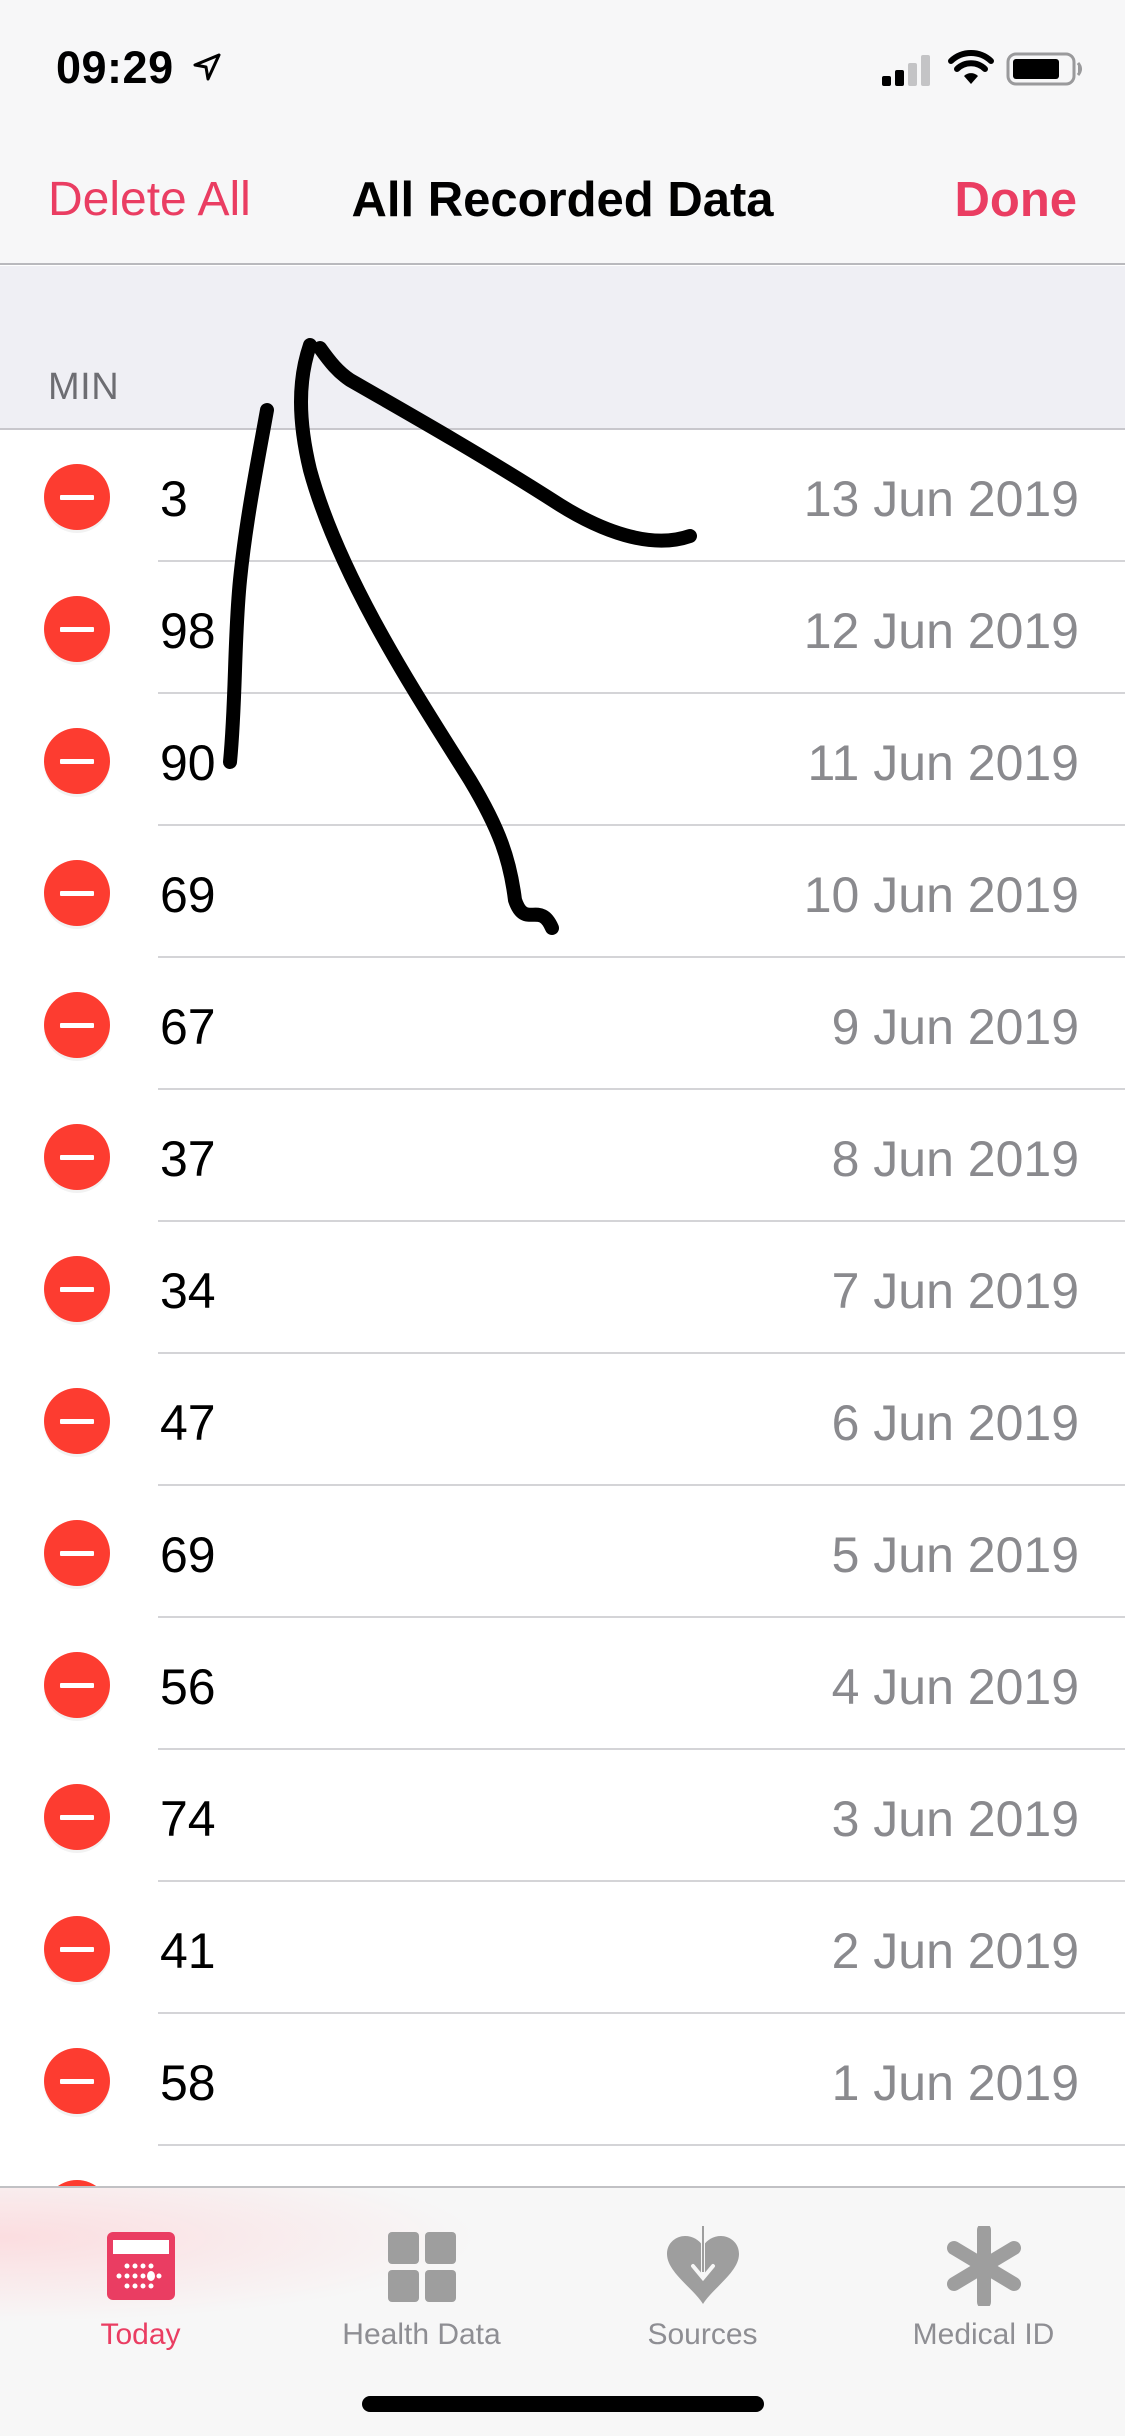 This screenshot has width=1125, height=2436. What do you see at coordinates (188, 1027) in the screenshot?
I see `record-value: 67` at bounding box center [188, 1027].